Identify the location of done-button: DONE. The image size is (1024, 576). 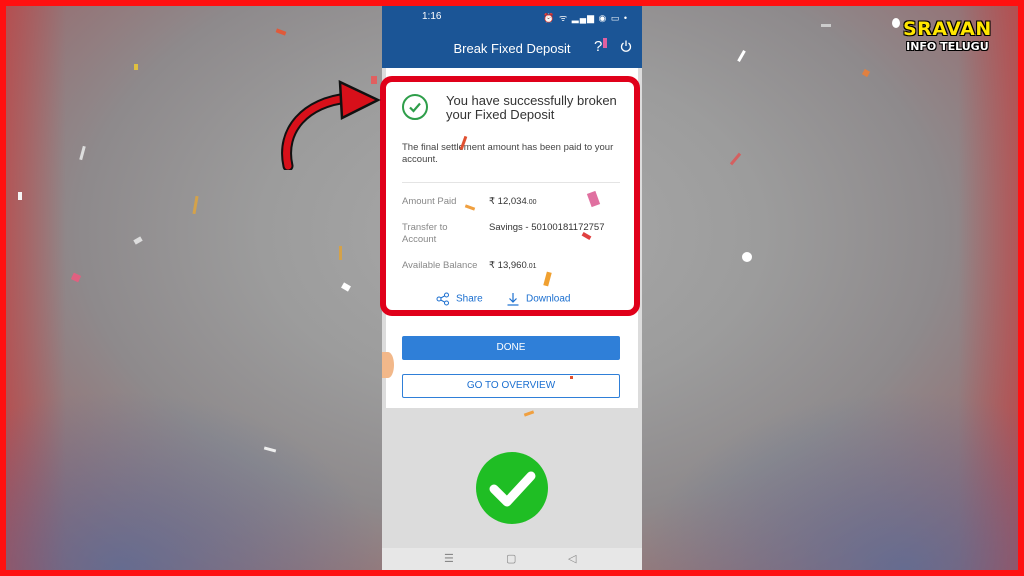
(511, 348).